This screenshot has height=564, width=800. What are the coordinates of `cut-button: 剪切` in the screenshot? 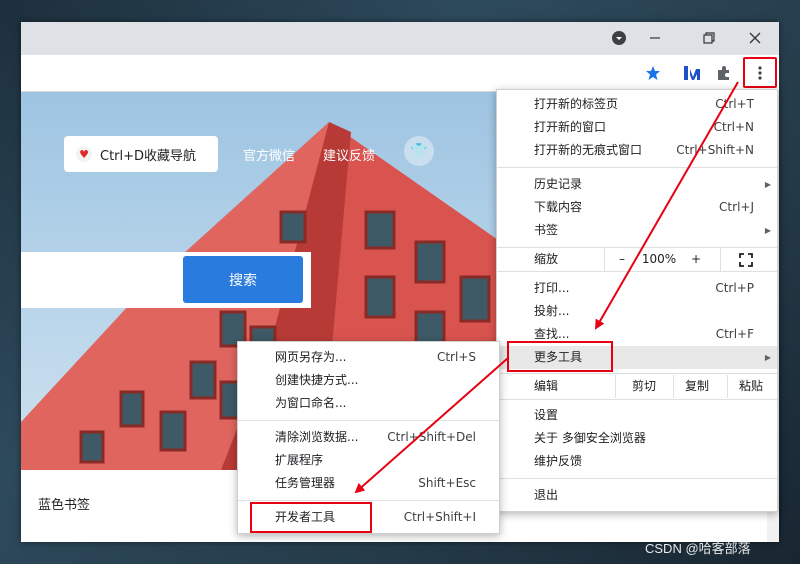 It's located at (644, 386).